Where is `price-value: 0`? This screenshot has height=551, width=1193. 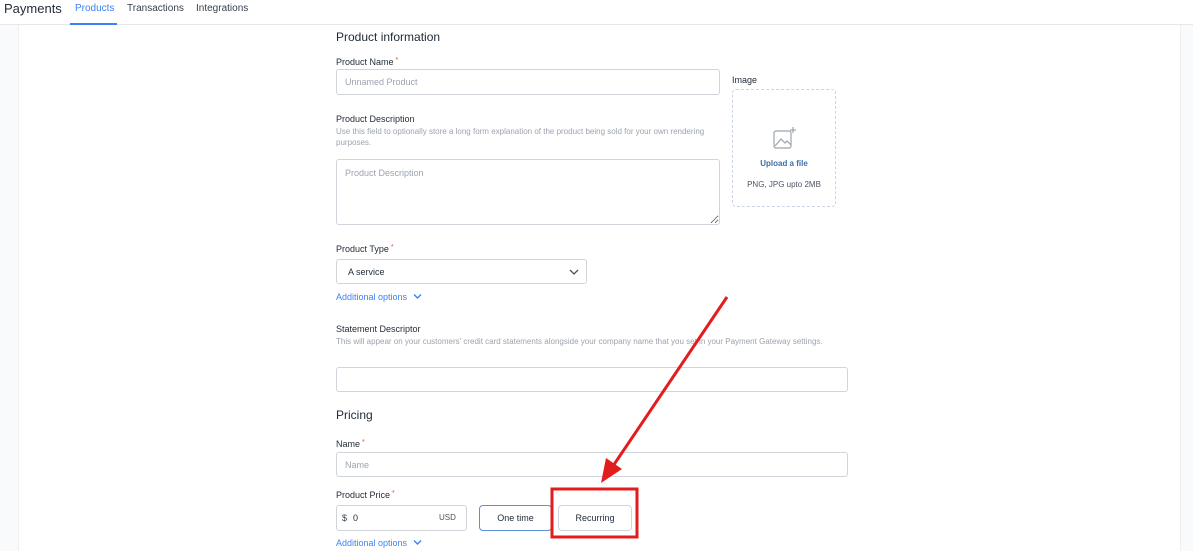
price-value: 0 is located at coordinates (356, 518).